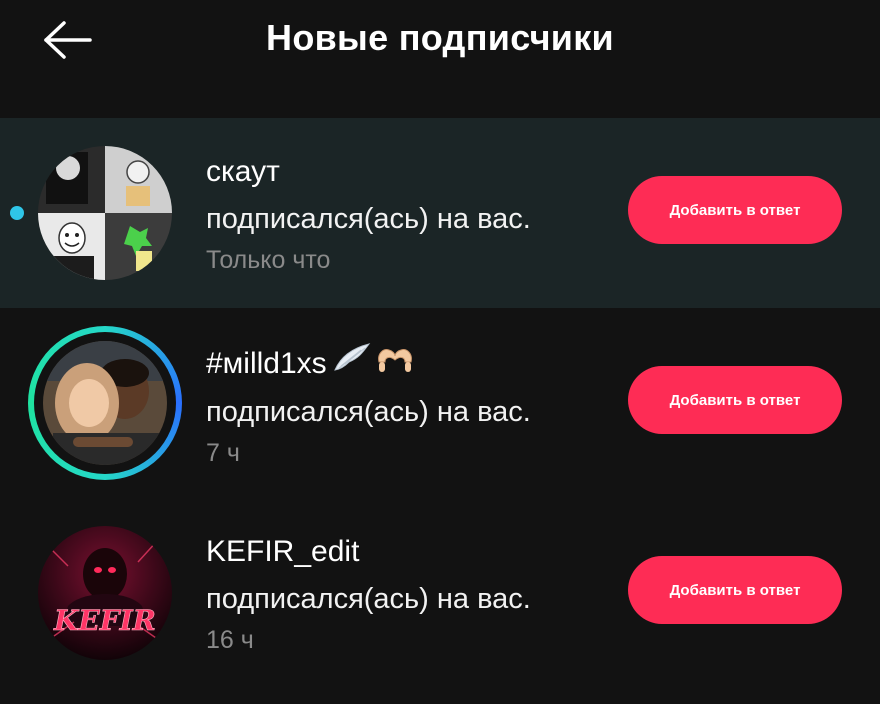  Describe the element at coordinates (411, 552) in the screenshot. I see `username: KEFIR_edit` at that location.